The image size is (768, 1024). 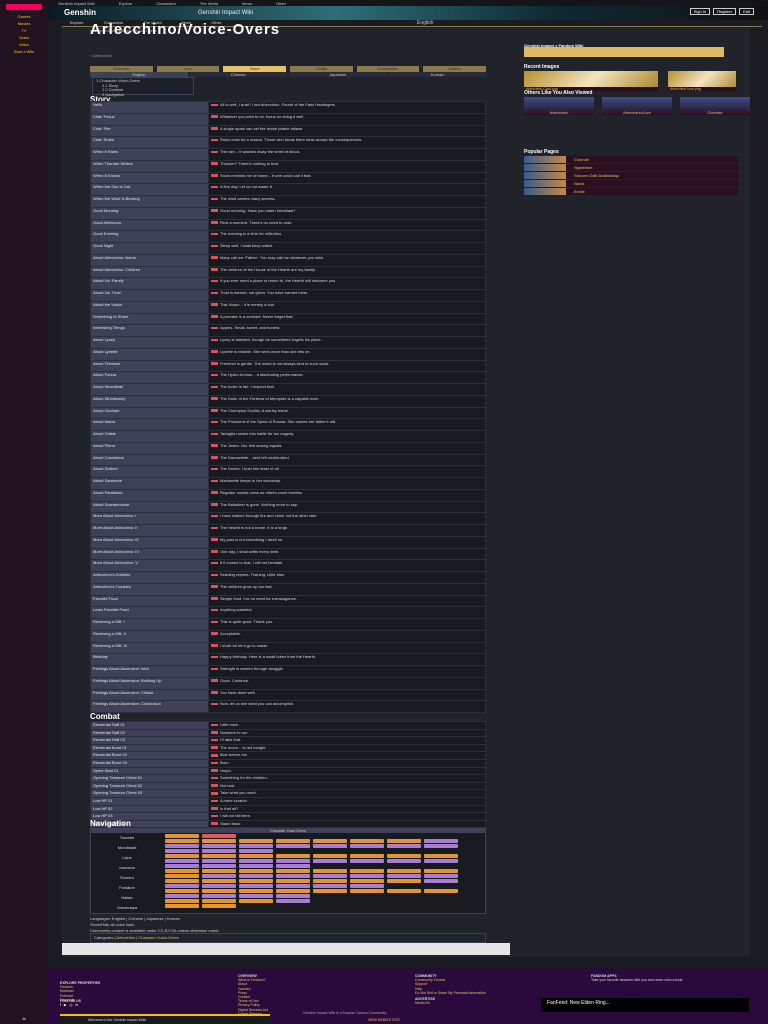 I want to click on global-nav-link: Movies, so click(x=24, y=23).